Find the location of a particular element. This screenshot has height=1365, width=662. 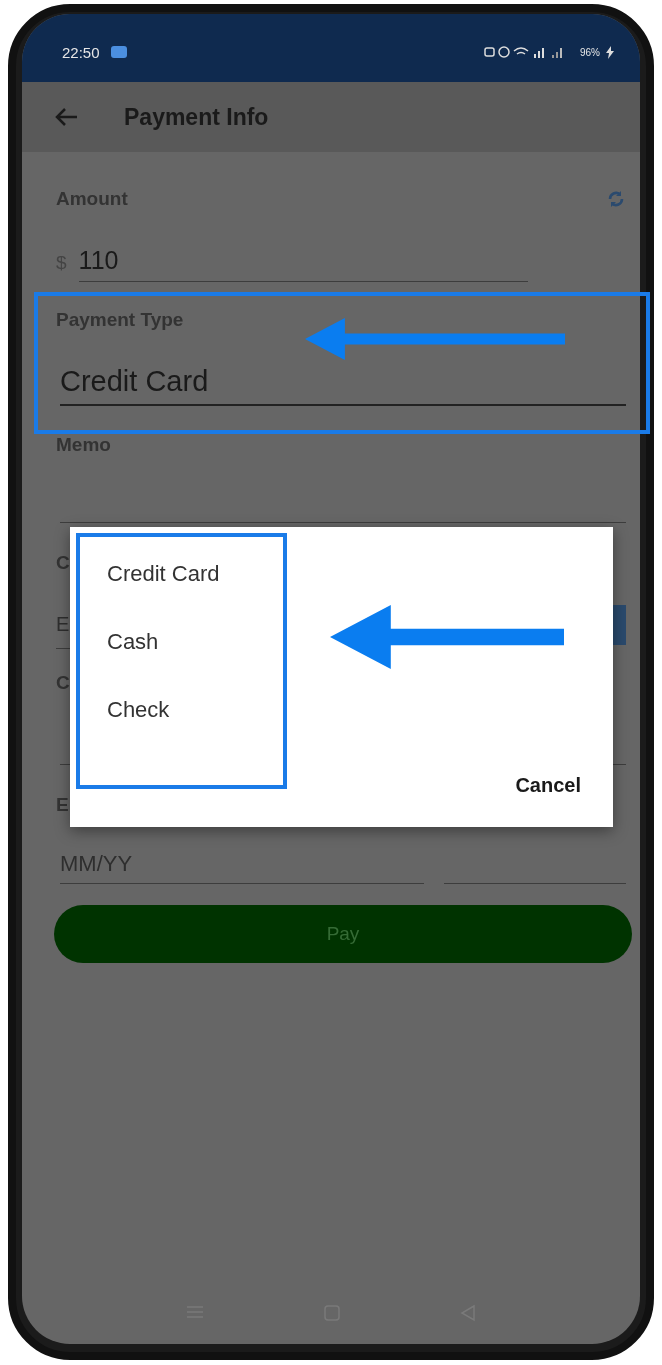

battery-level: 96% is located at coordinates (590, 52).